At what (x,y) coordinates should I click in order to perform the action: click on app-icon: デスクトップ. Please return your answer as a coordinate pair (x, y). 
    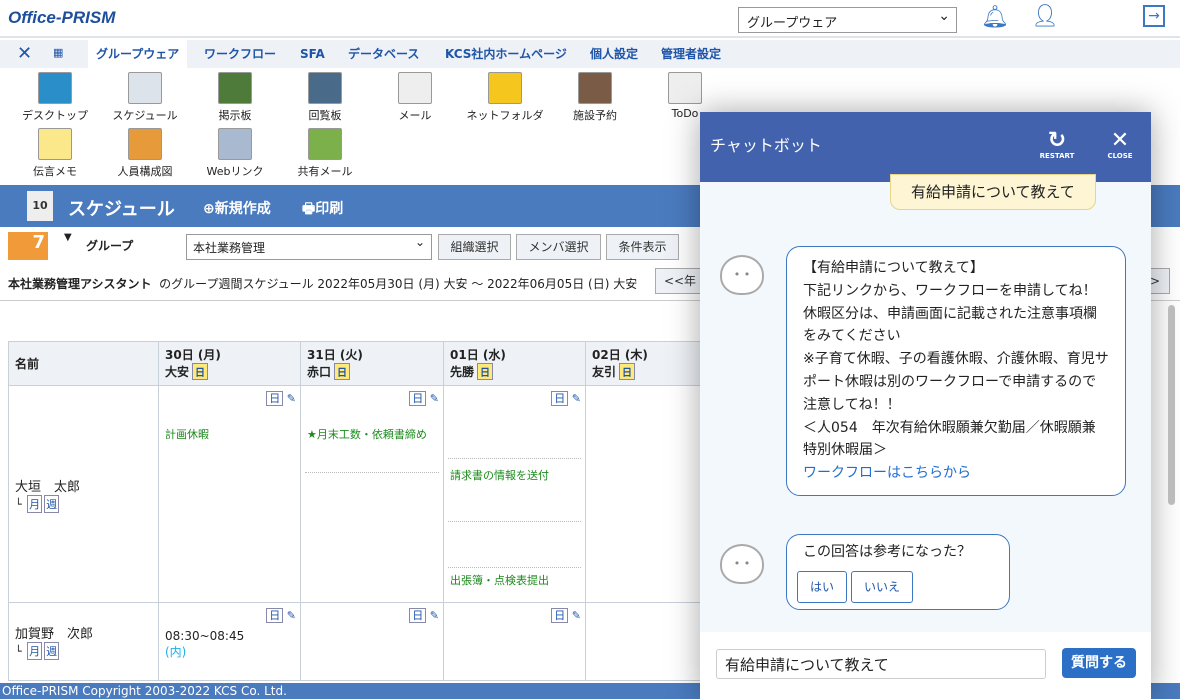
    Looking at the image, I should click on (55, 97).